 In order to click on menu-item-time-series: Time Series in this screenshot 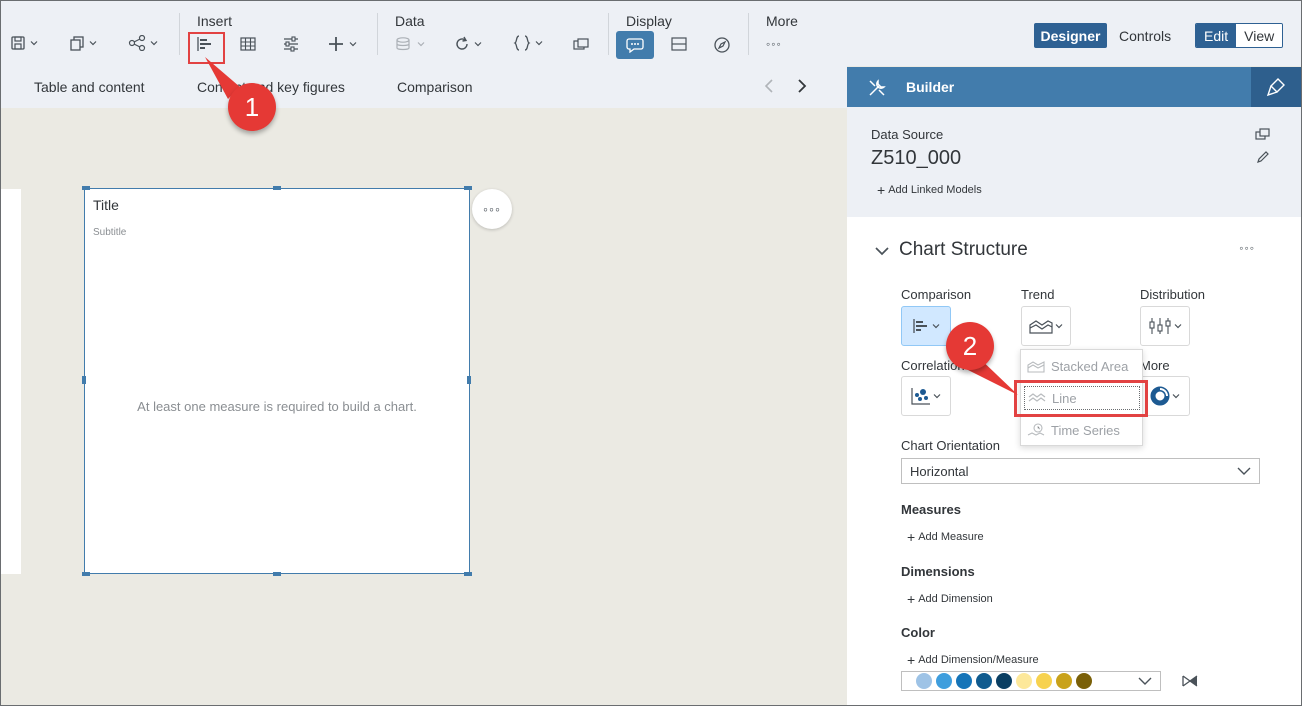, I will do `click(1073, 430)`.